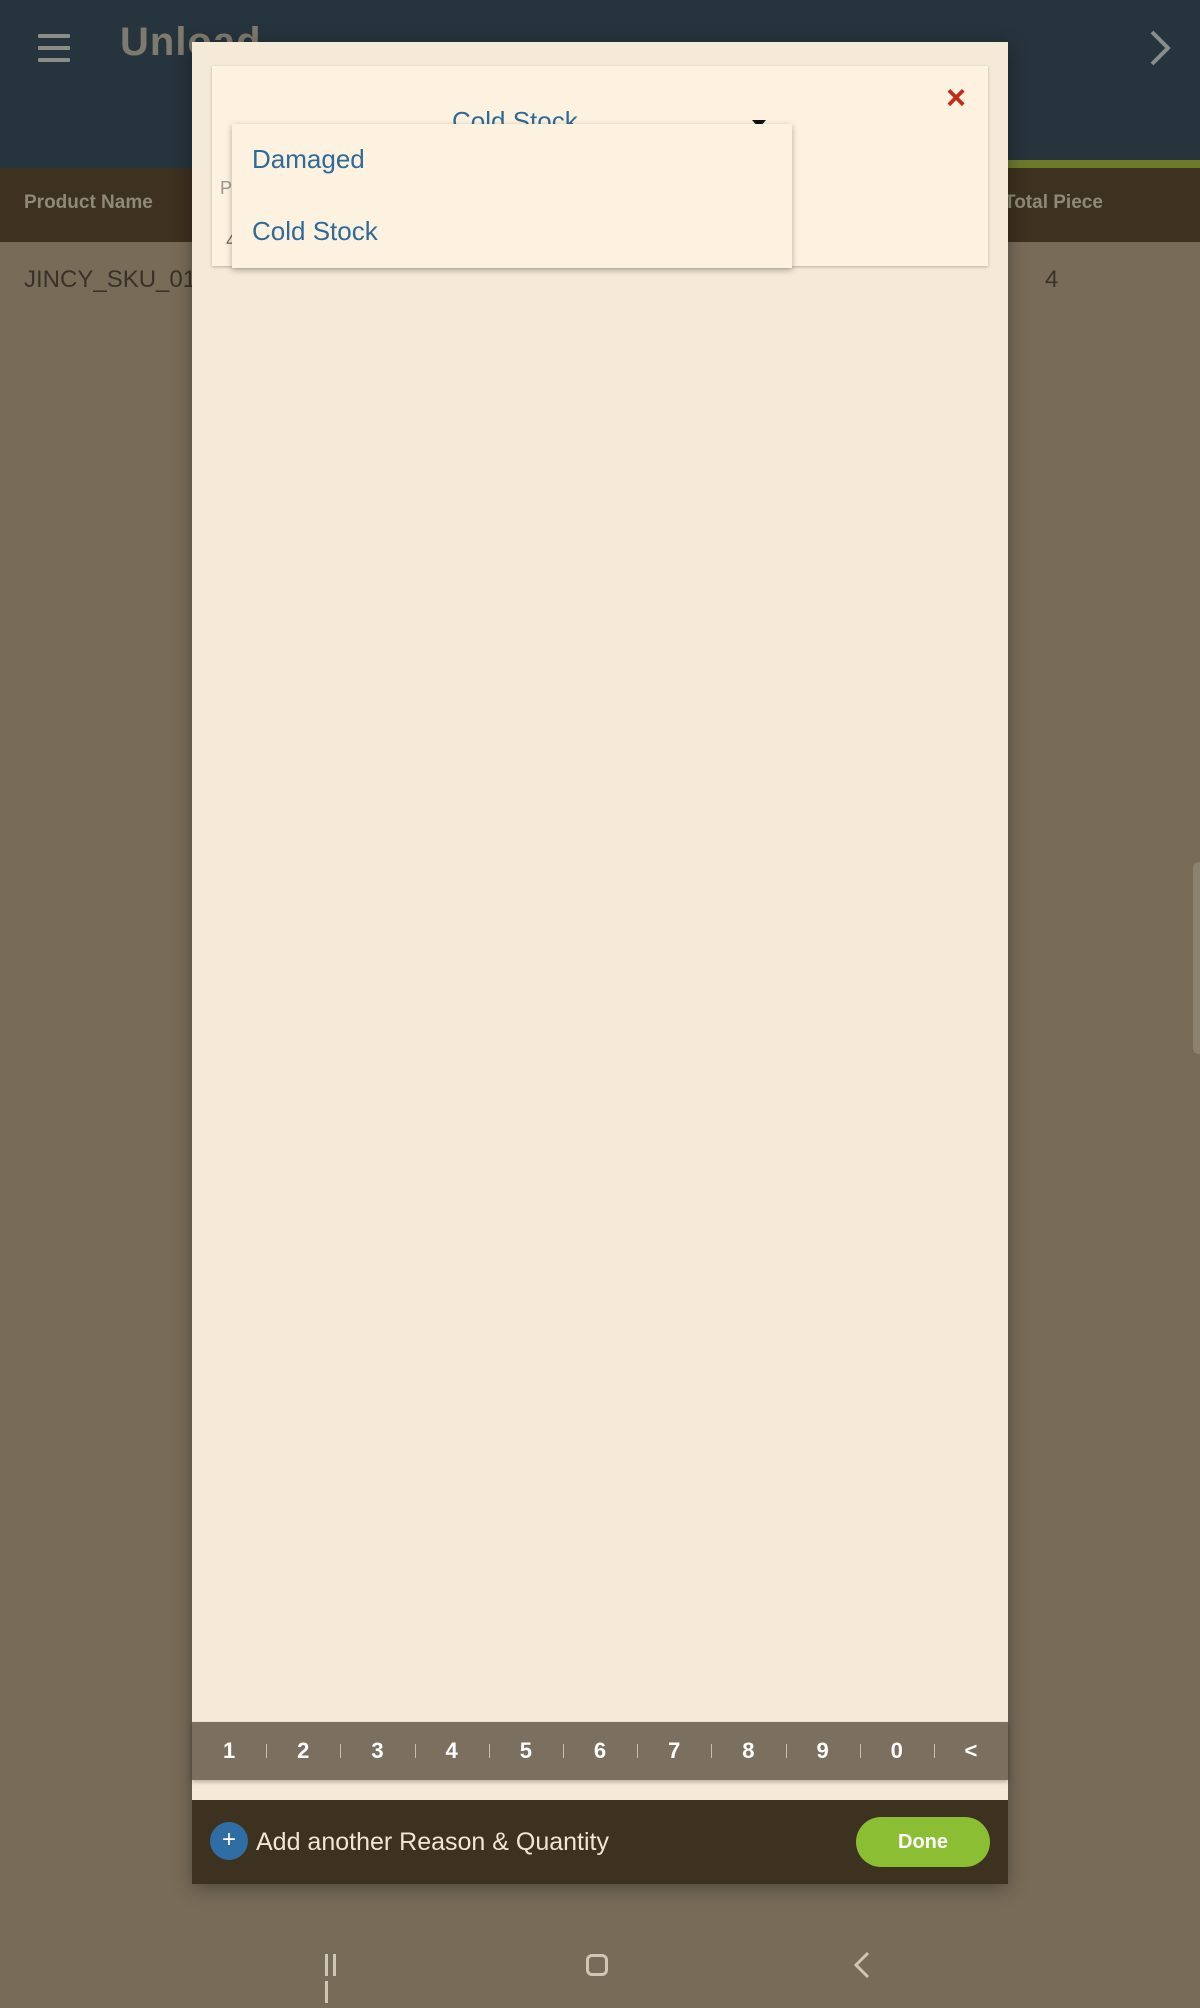  What do you see at coordinates (748, 1751) in the screenshot?
I see `keypad-key-8: 8` at bounding box center [748, 1751].